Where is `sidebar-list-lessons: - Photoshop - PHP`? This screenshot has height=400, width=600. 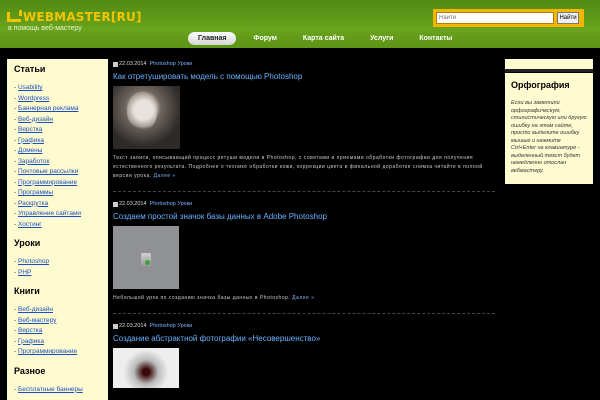
sidebar-list-lessons: - Photoshop - PHP is located at coordinates (57, 267).